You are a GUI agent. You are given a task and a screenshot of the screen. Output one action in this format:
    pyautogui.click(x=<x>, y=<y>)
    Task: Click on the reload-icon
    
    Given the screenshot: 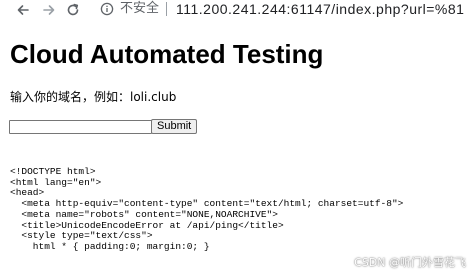 What is the action you would take?
    pyautogui.click(x=73, y=9)
    